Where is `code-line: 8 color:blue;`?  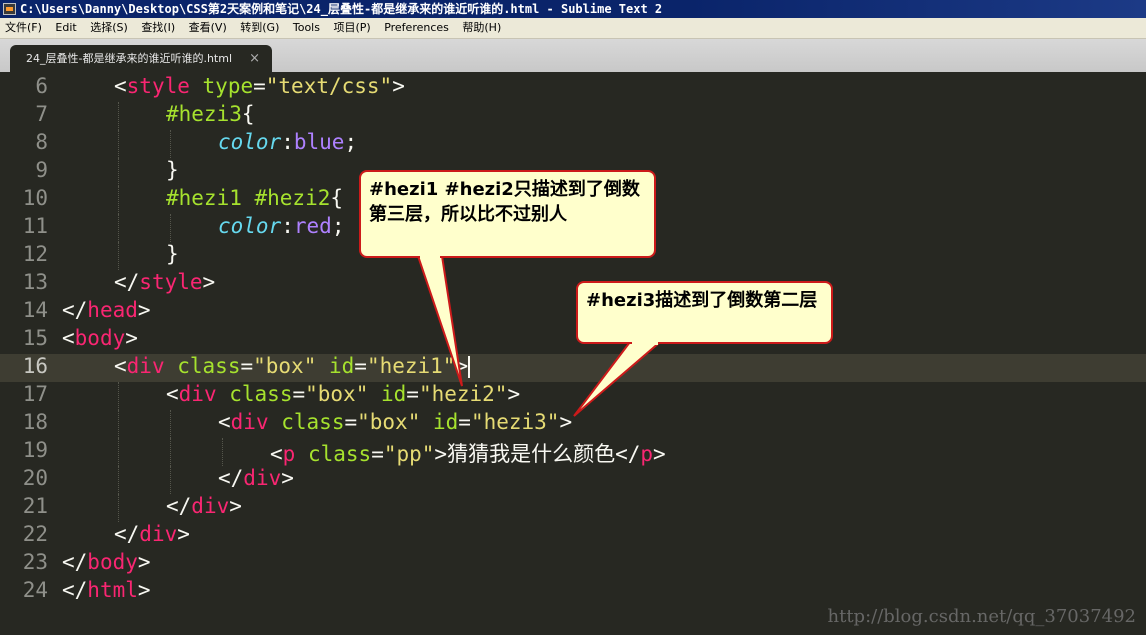
code-line: 8 color:blue; is located at coordinates (573, 144).